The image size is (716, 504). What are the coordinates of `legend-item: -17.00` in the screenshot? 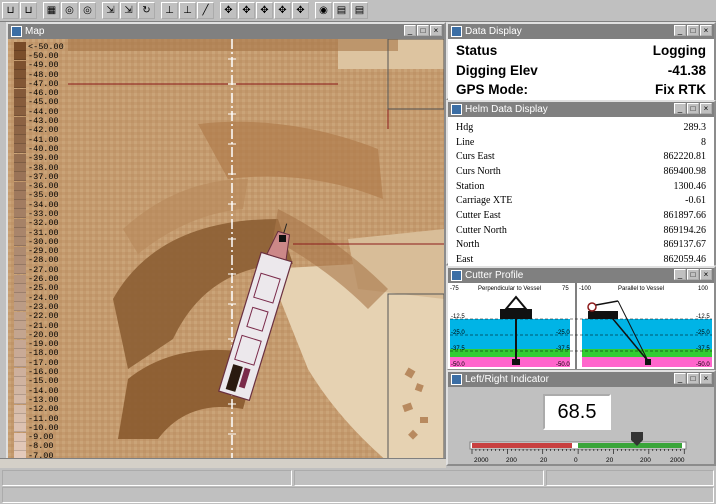 It's located at (44, 363).